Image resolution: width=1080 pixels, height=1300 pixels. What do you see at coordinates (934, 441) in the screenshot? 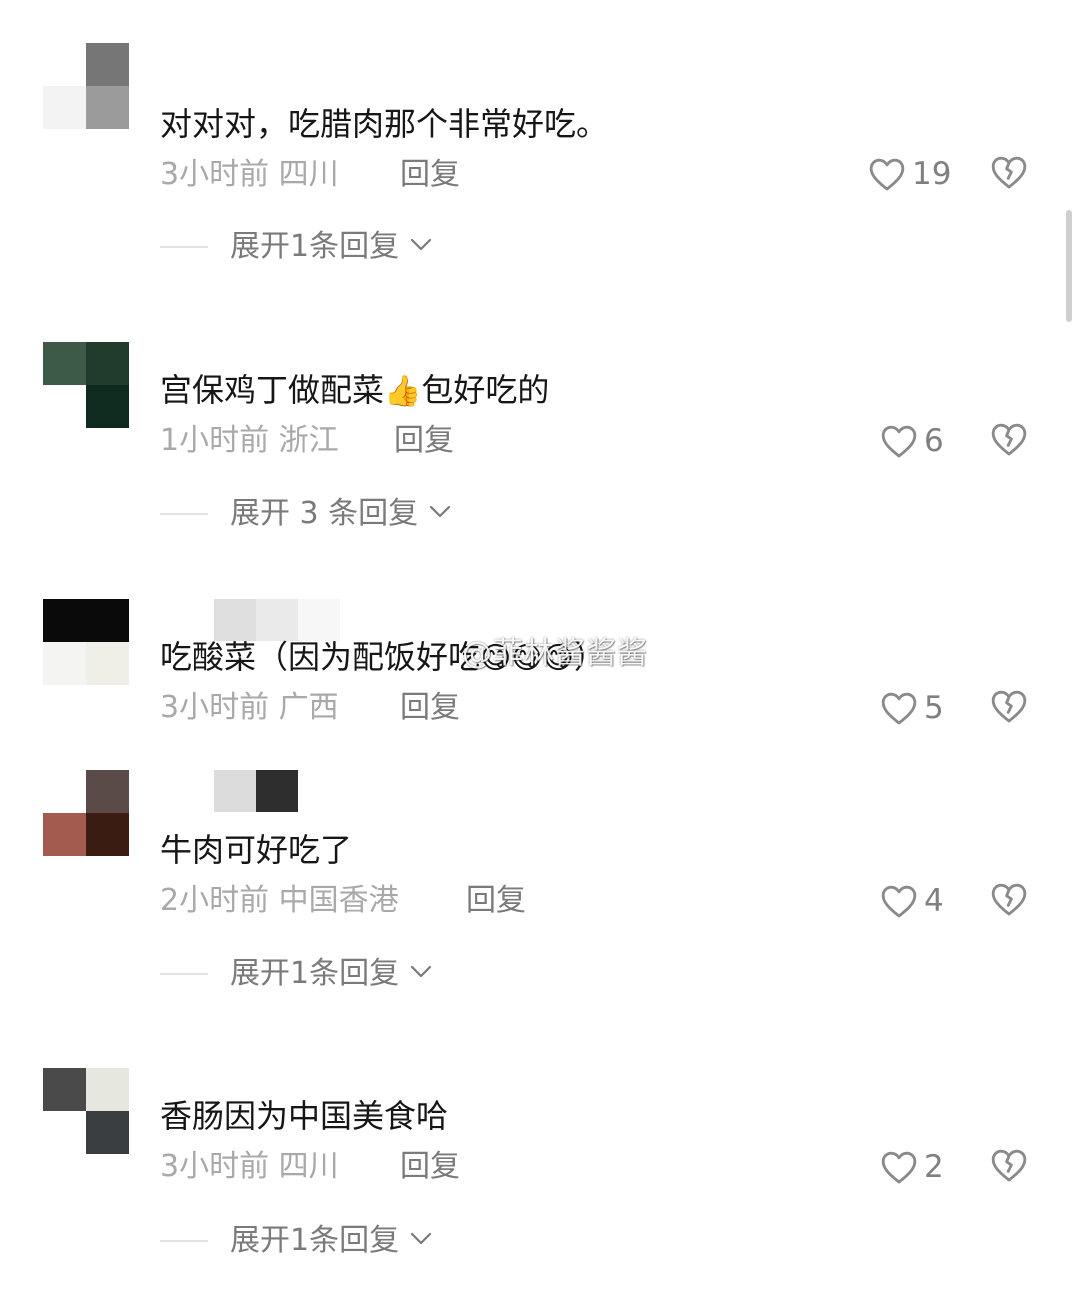
I see `like-count: 6` at bounding box center [934, 441].